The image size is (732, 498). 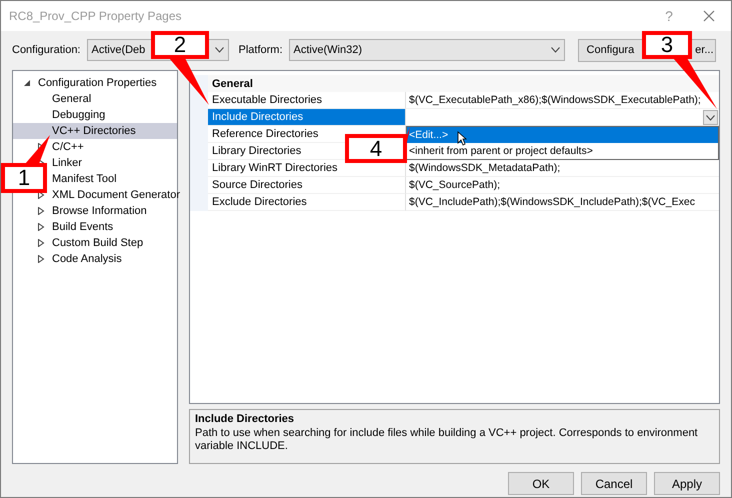 I want to click on configuration-label: Configuration:, so click(x=46, y=50).